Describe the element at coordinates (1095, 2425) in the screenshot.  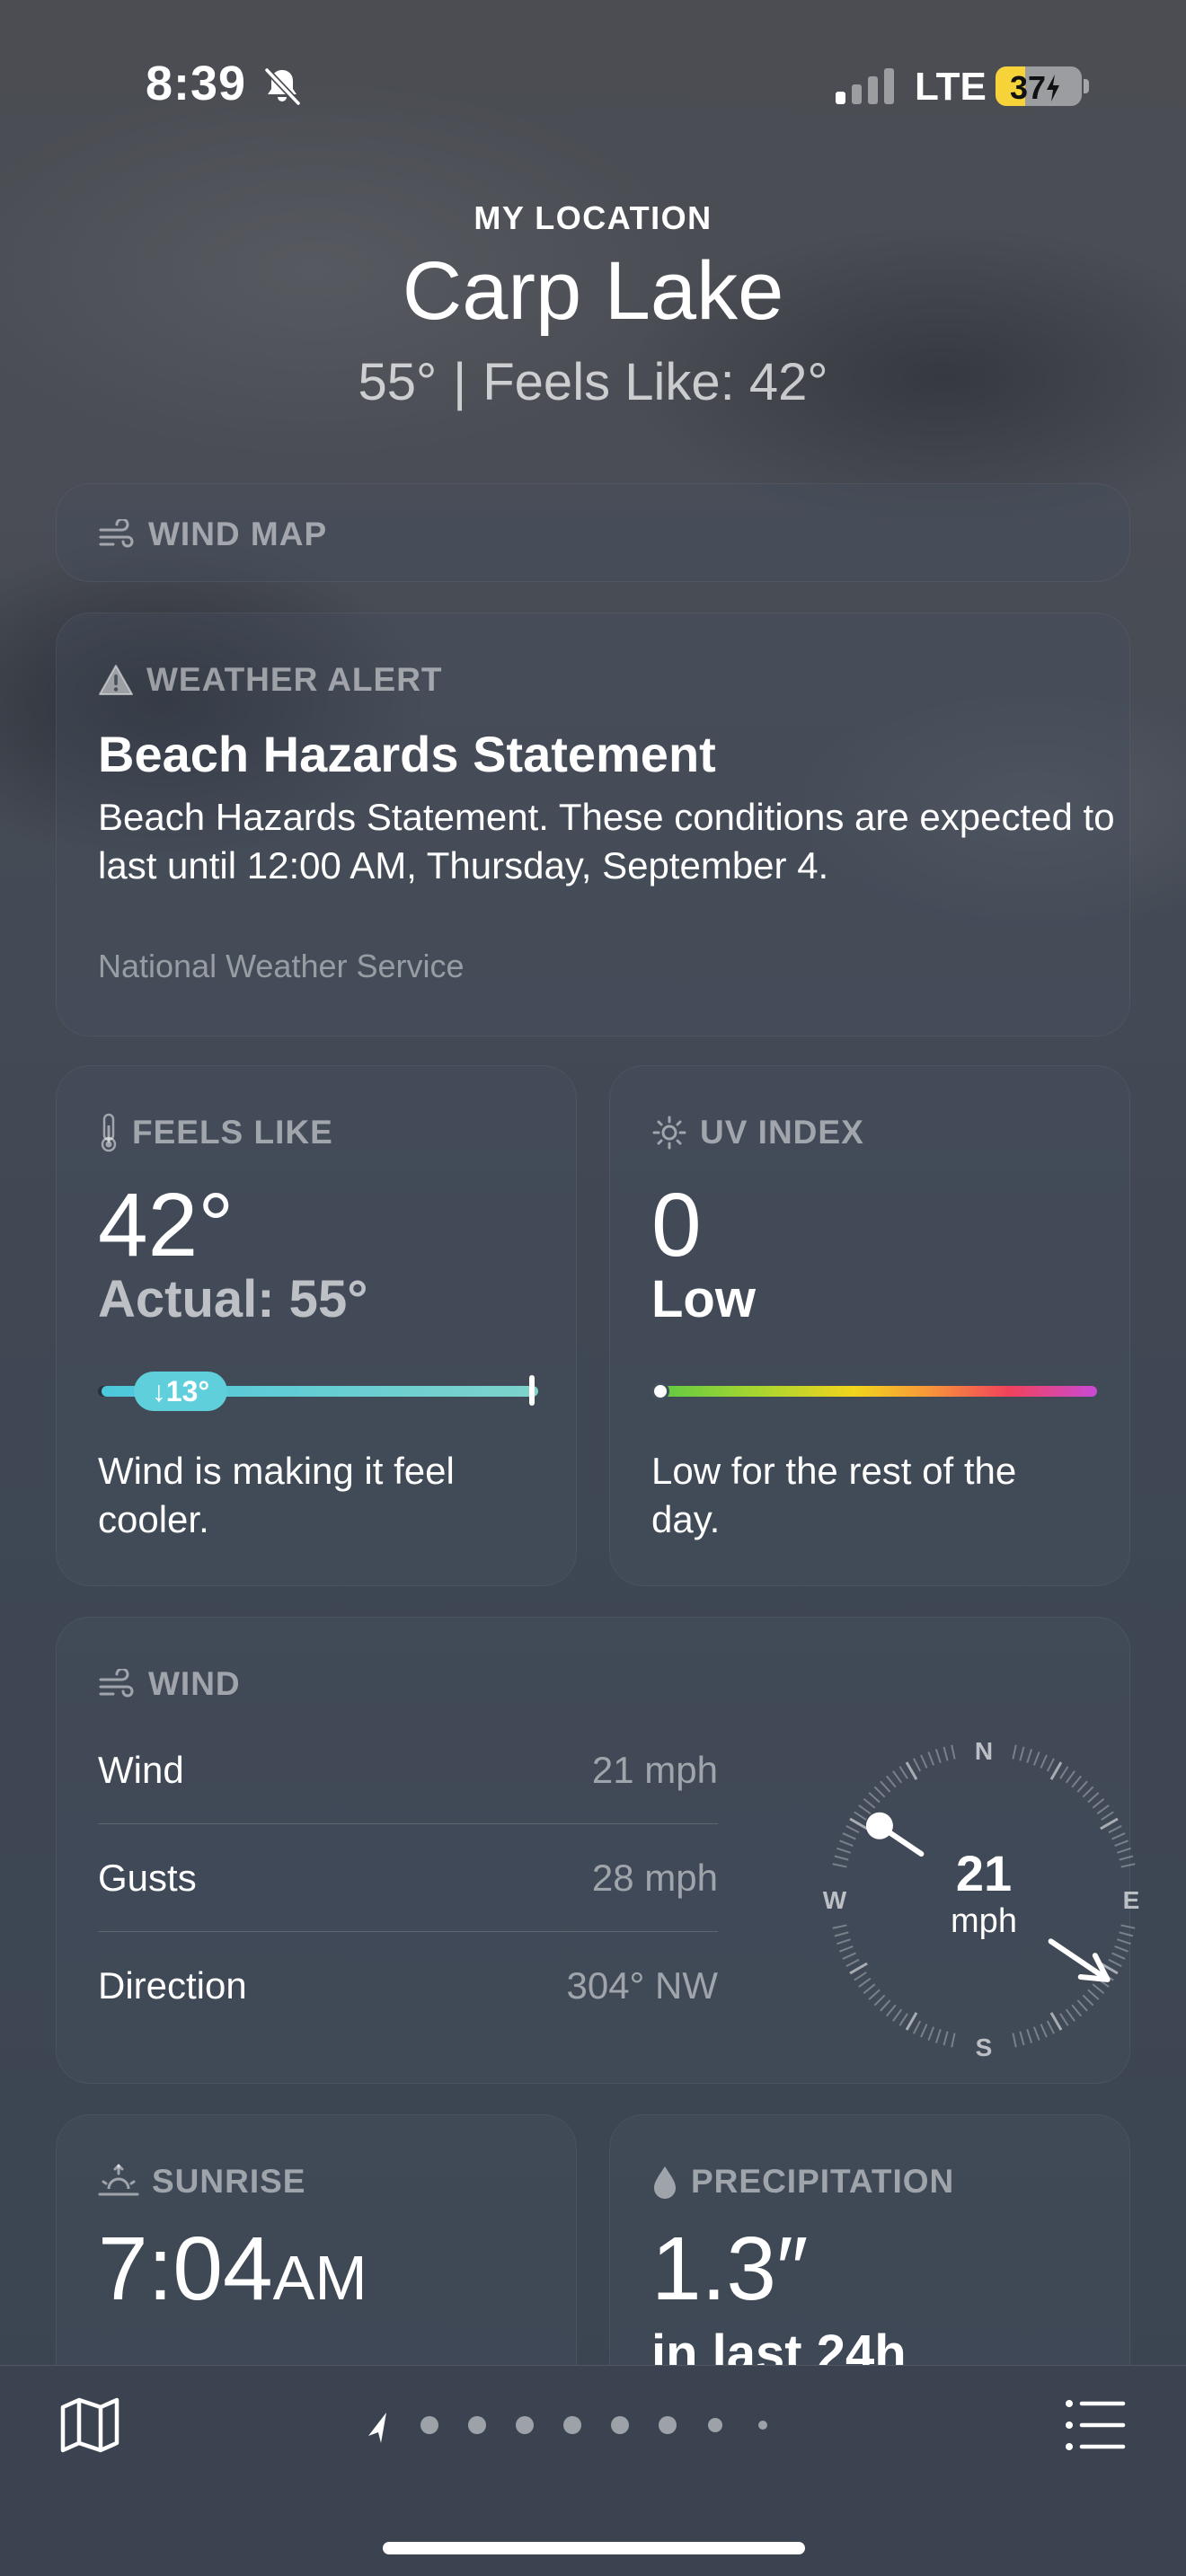
I see `list-icon` at that location.